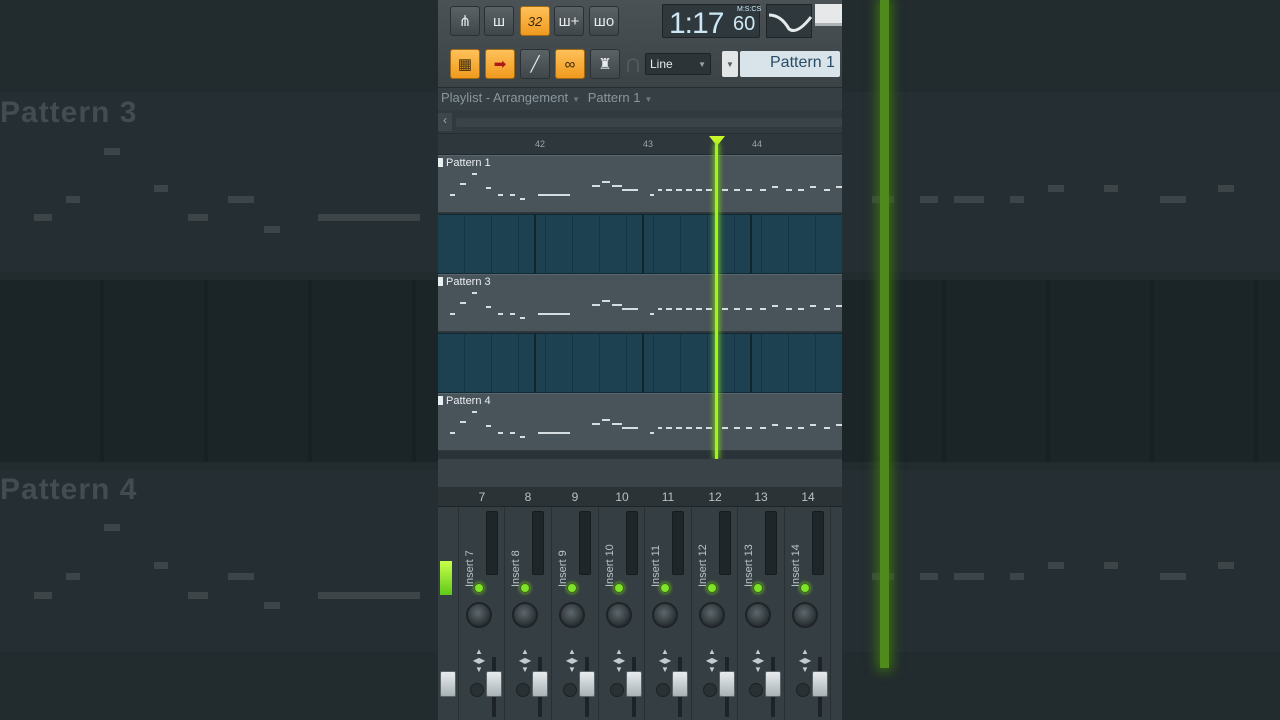 The height and width of the screenshot is (720, 1280). I want to click on loop-record-button: шо, so click(604, 21).